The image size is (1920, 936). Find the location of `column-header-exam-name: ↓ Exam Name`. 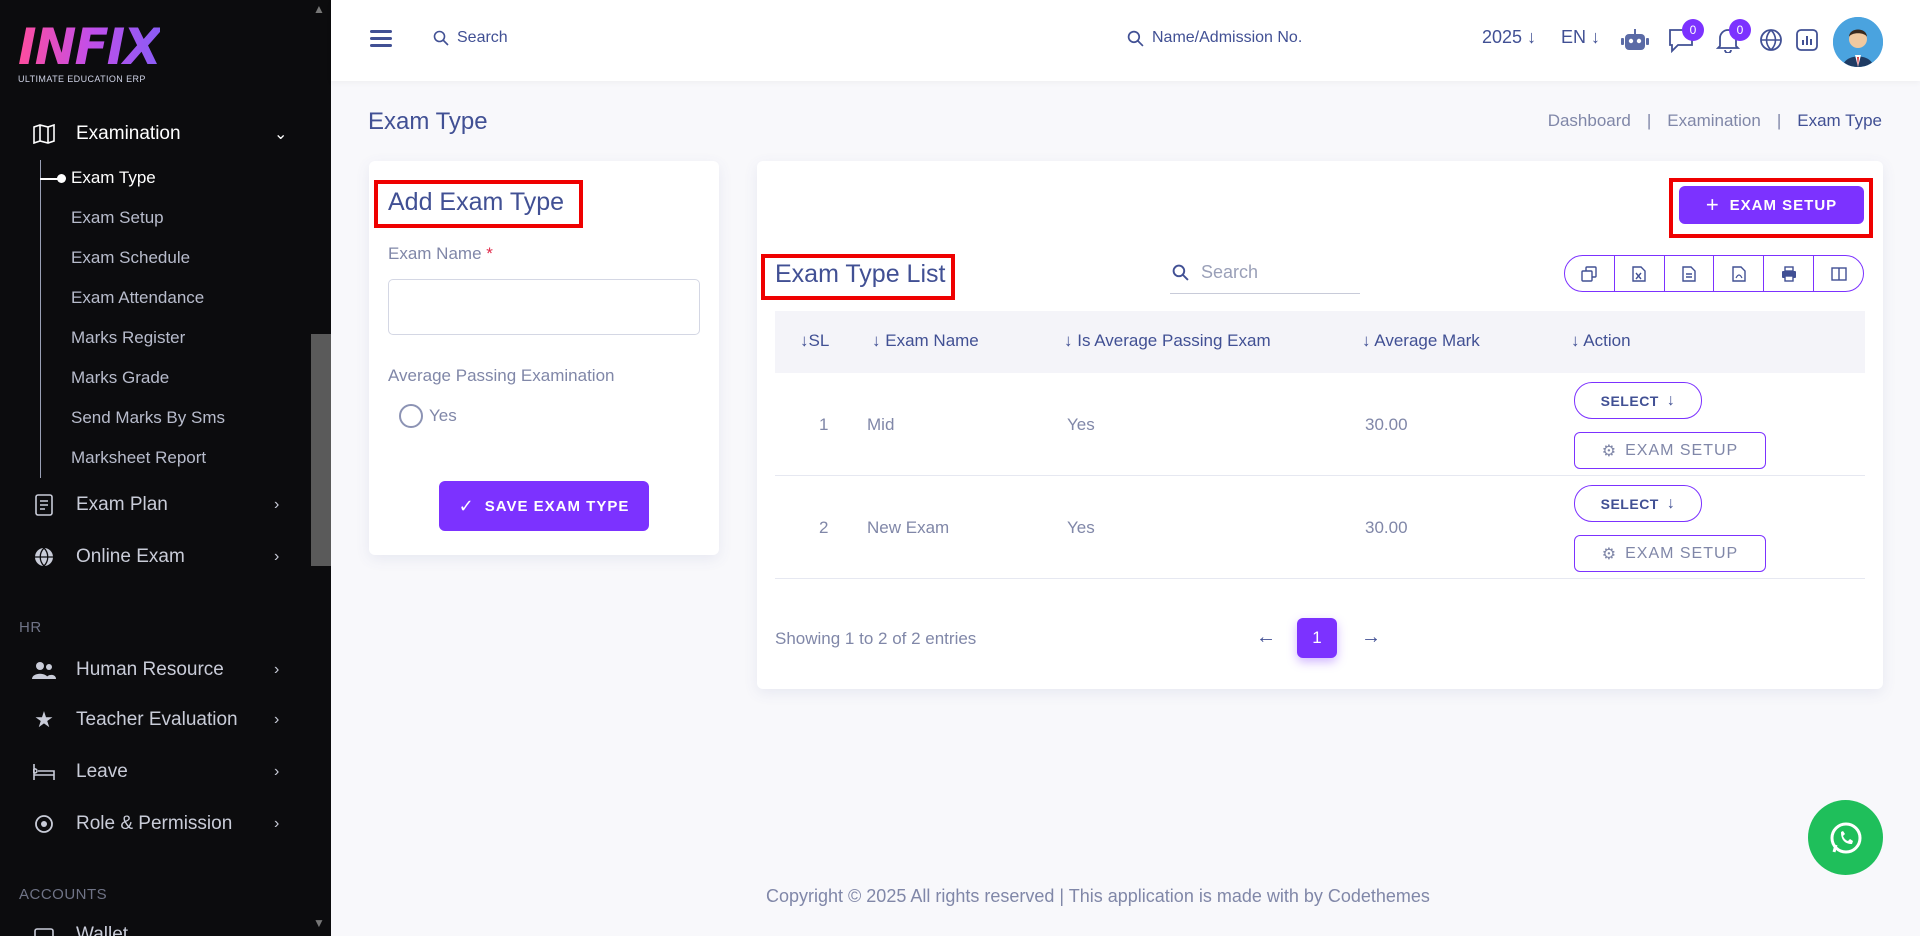

column-header-exam-name: ↓ Exam Name is located at coordinates (925, 341).